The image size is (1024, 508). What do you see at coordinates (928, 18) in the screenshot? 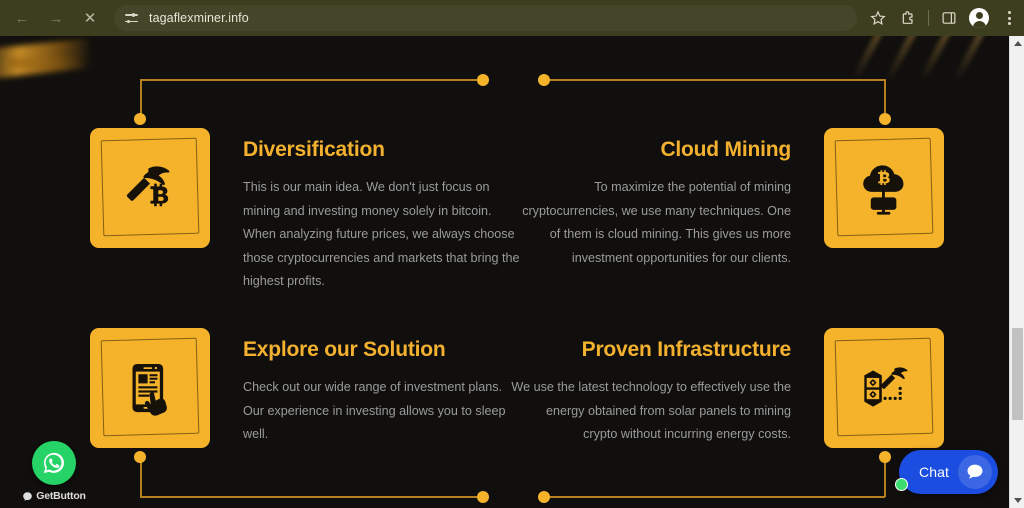
I see `toolbar-divider` at bounding box center [928, 18].